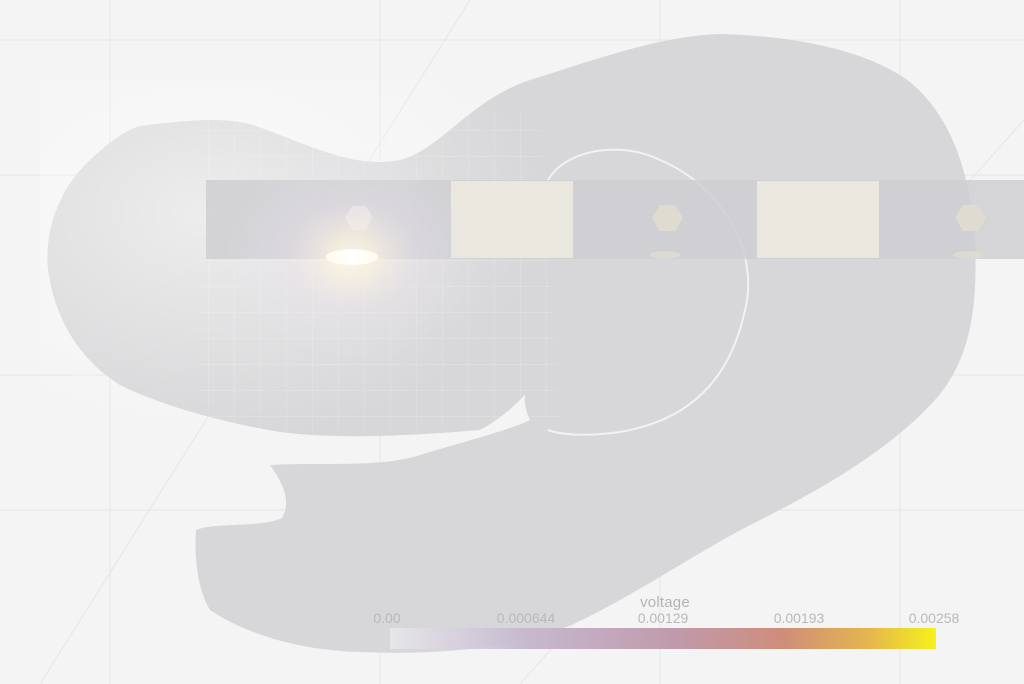 The height and width of the screenshot is (684, 1024). Describe the element at coordinates (818, 219) in the screenshot. I see `electrode-contact` at that location.